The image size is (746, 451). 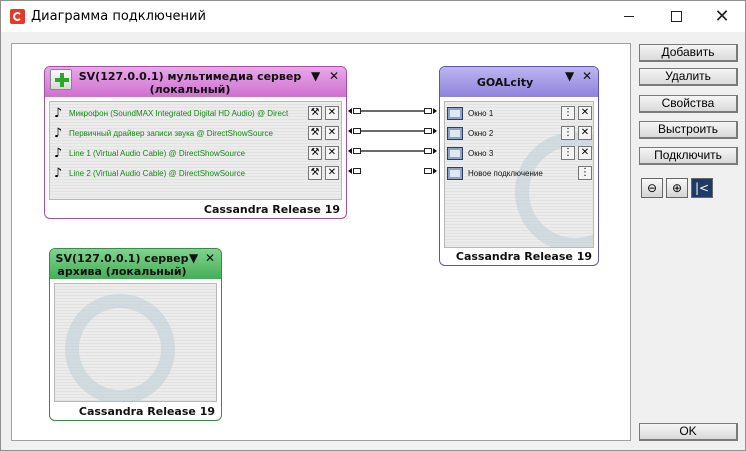 I want to click on window-row: Окно 2 ⋮ ✕, so click(x=520, y=133).